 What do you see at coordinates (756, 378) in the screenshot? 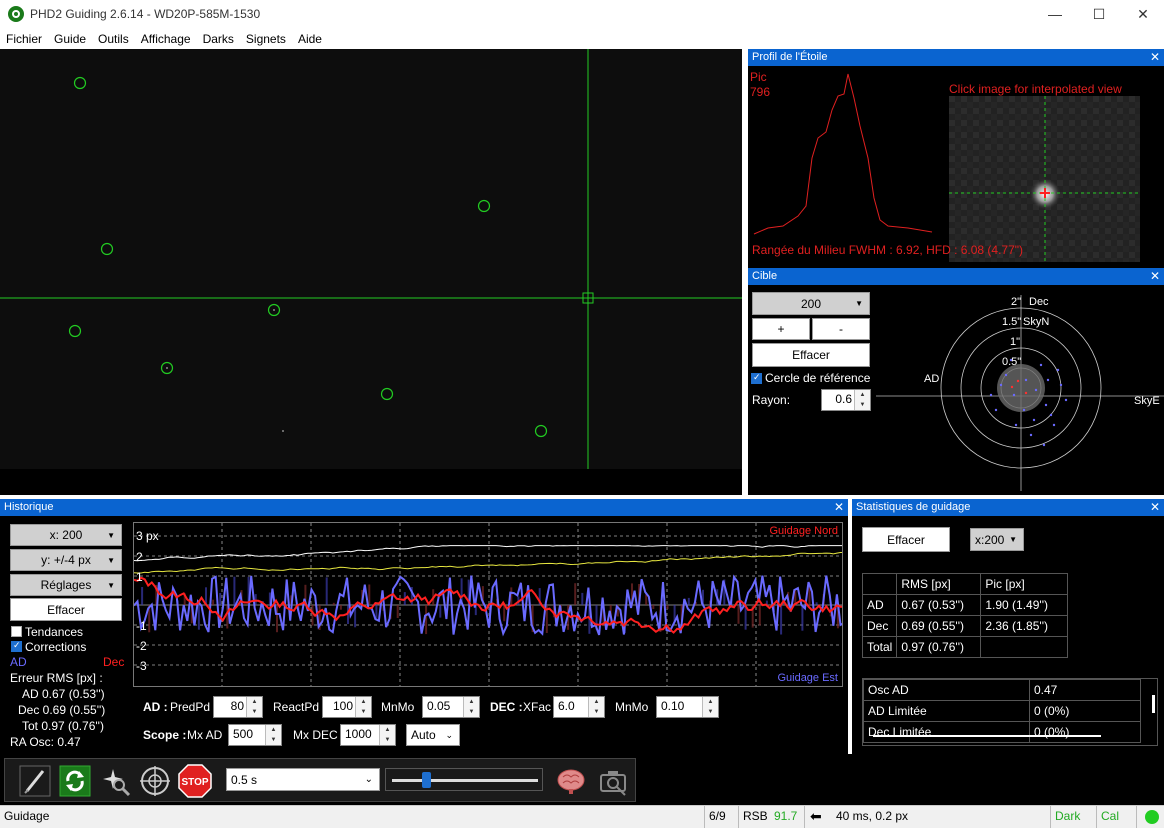
I see `ref-circle-checkbox` at bounding box center [756, 378].